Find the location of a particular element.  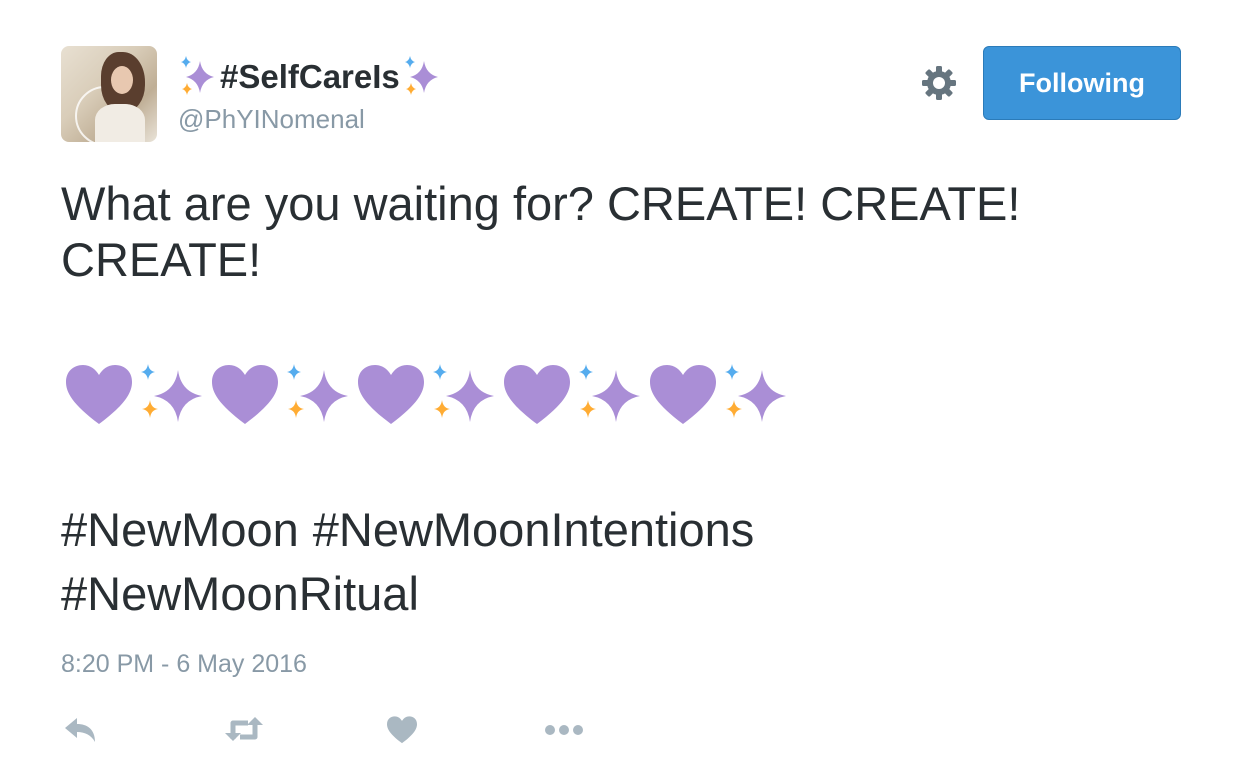

avatar-face is located at coordinates (122, 80).